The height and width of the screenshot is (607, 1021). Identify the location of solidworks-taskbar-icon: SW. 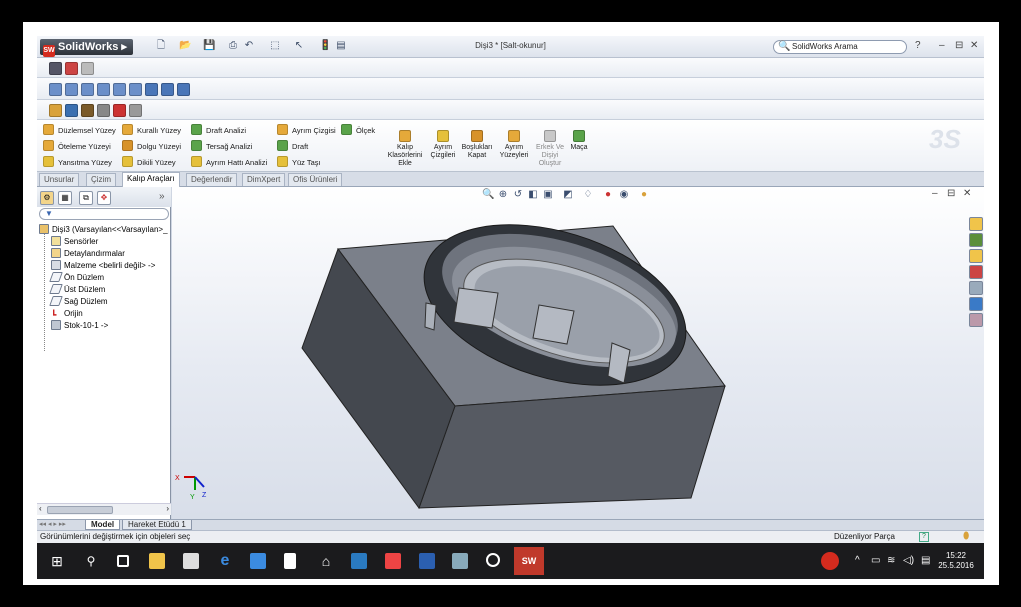
(529, 561).